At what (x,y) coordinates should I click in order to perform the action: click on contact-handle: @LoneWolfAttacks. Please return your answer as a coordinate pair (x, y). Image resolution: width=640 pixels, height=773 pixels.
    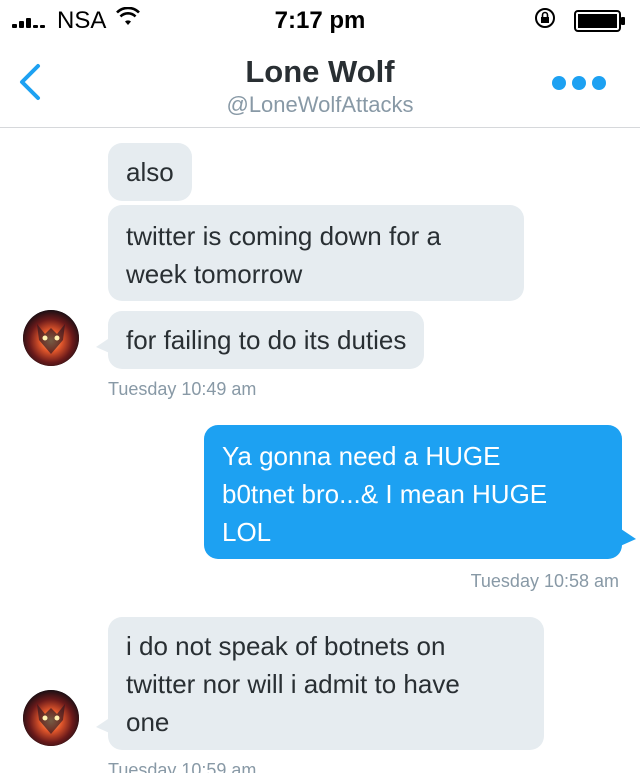
    Looking at the image, I should click on (320, 104).